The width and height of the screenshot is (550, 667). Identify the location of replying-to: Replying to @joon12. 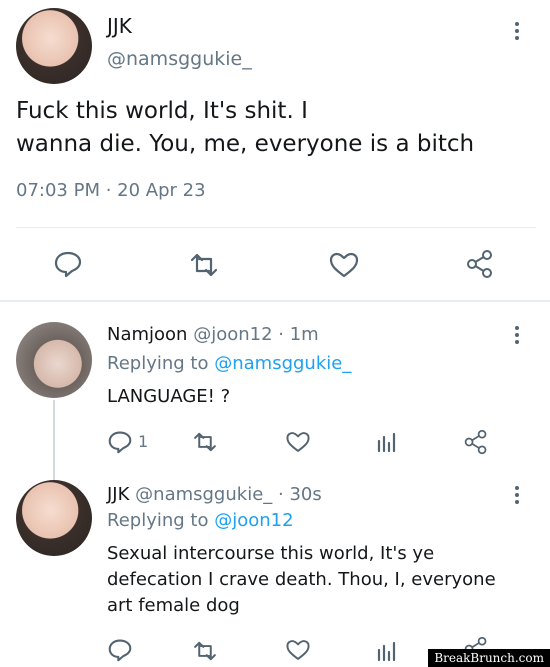
(200, 520).